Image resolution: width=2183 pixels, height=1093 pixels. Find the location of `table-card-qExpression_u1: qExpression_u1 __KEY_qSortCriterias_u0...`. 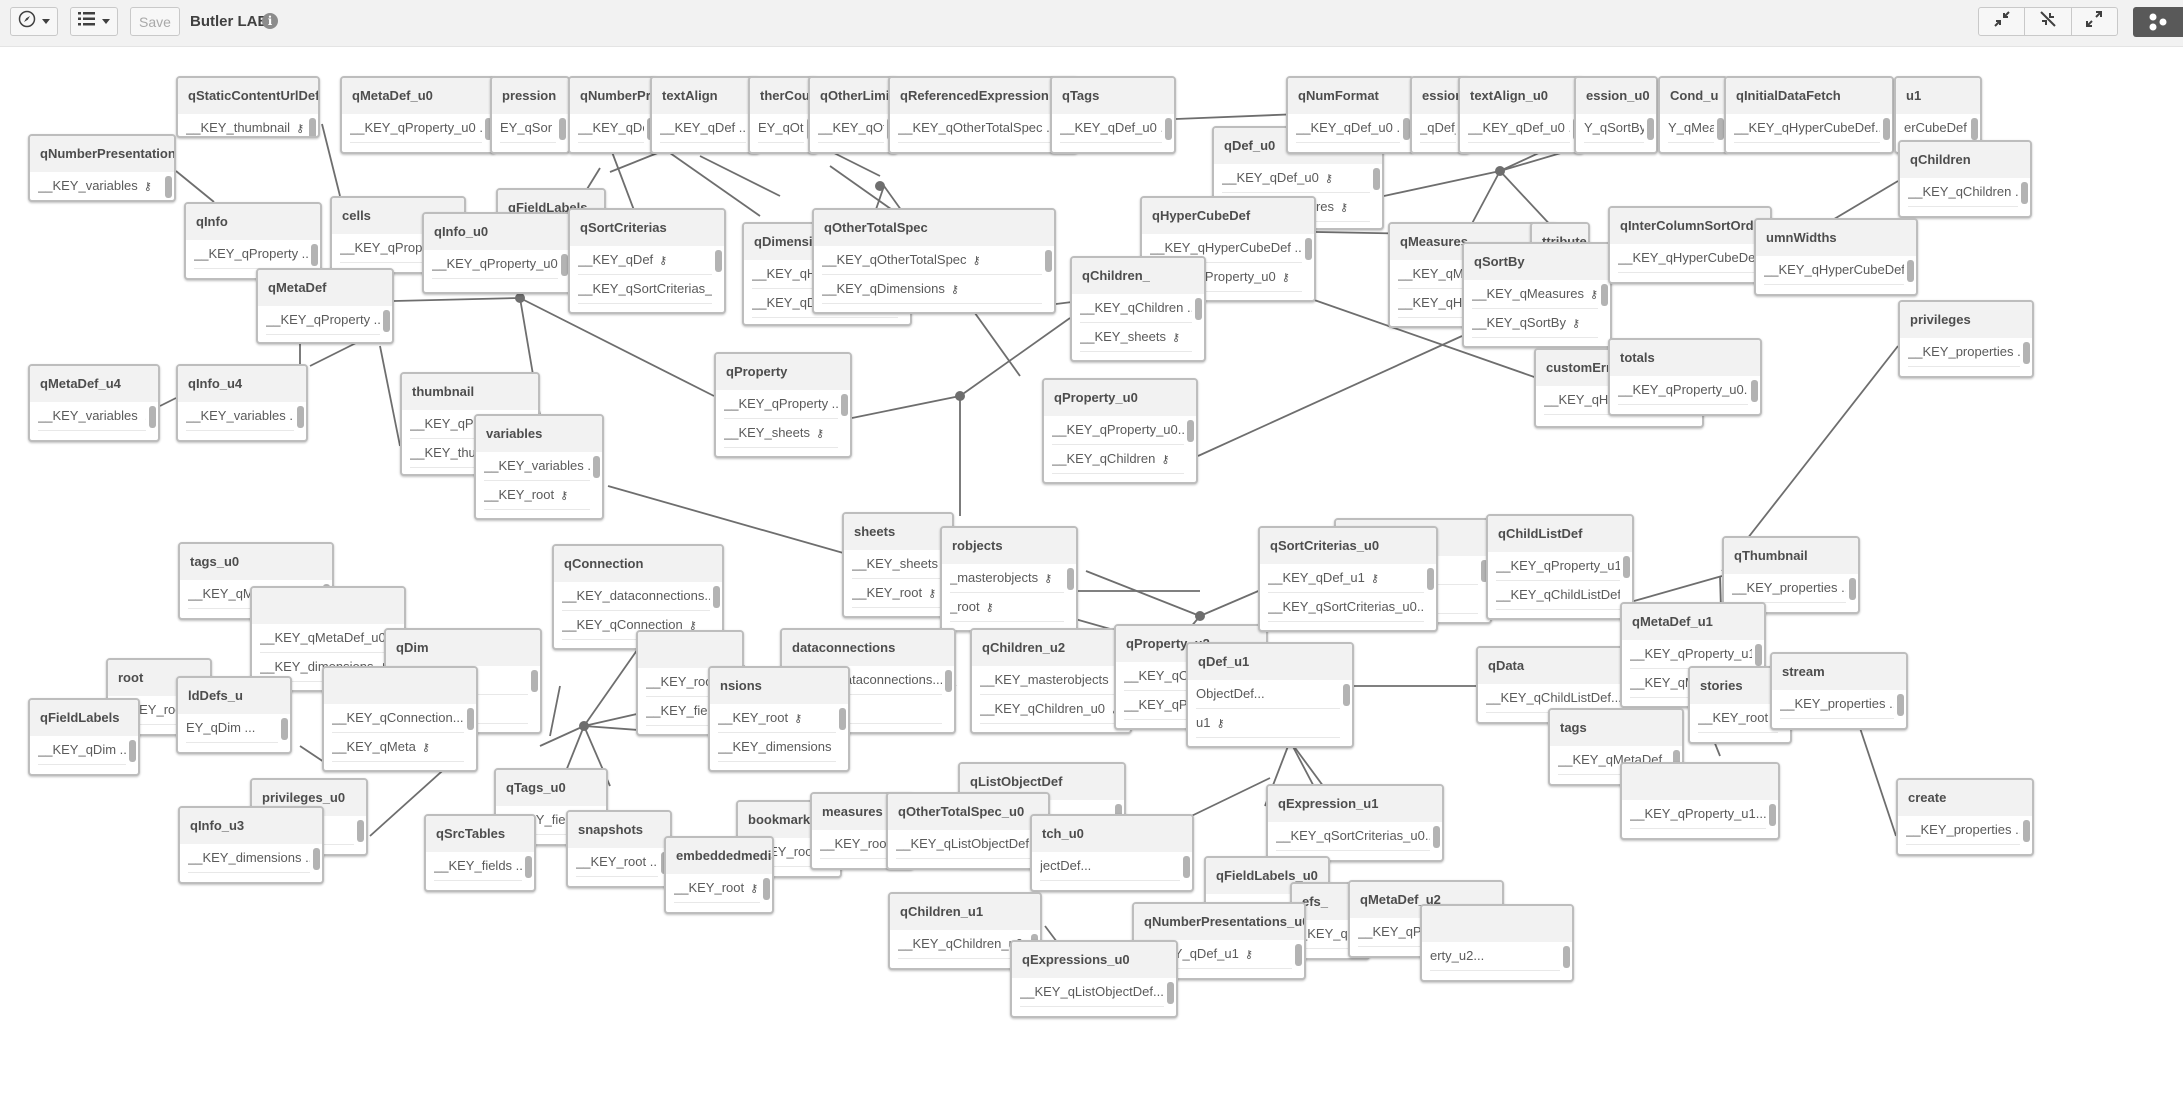

table-card-qExpression_u1: qExpression_u1 __KEY_qSortCriterias_u0... is located at coordinates (1355, 823).